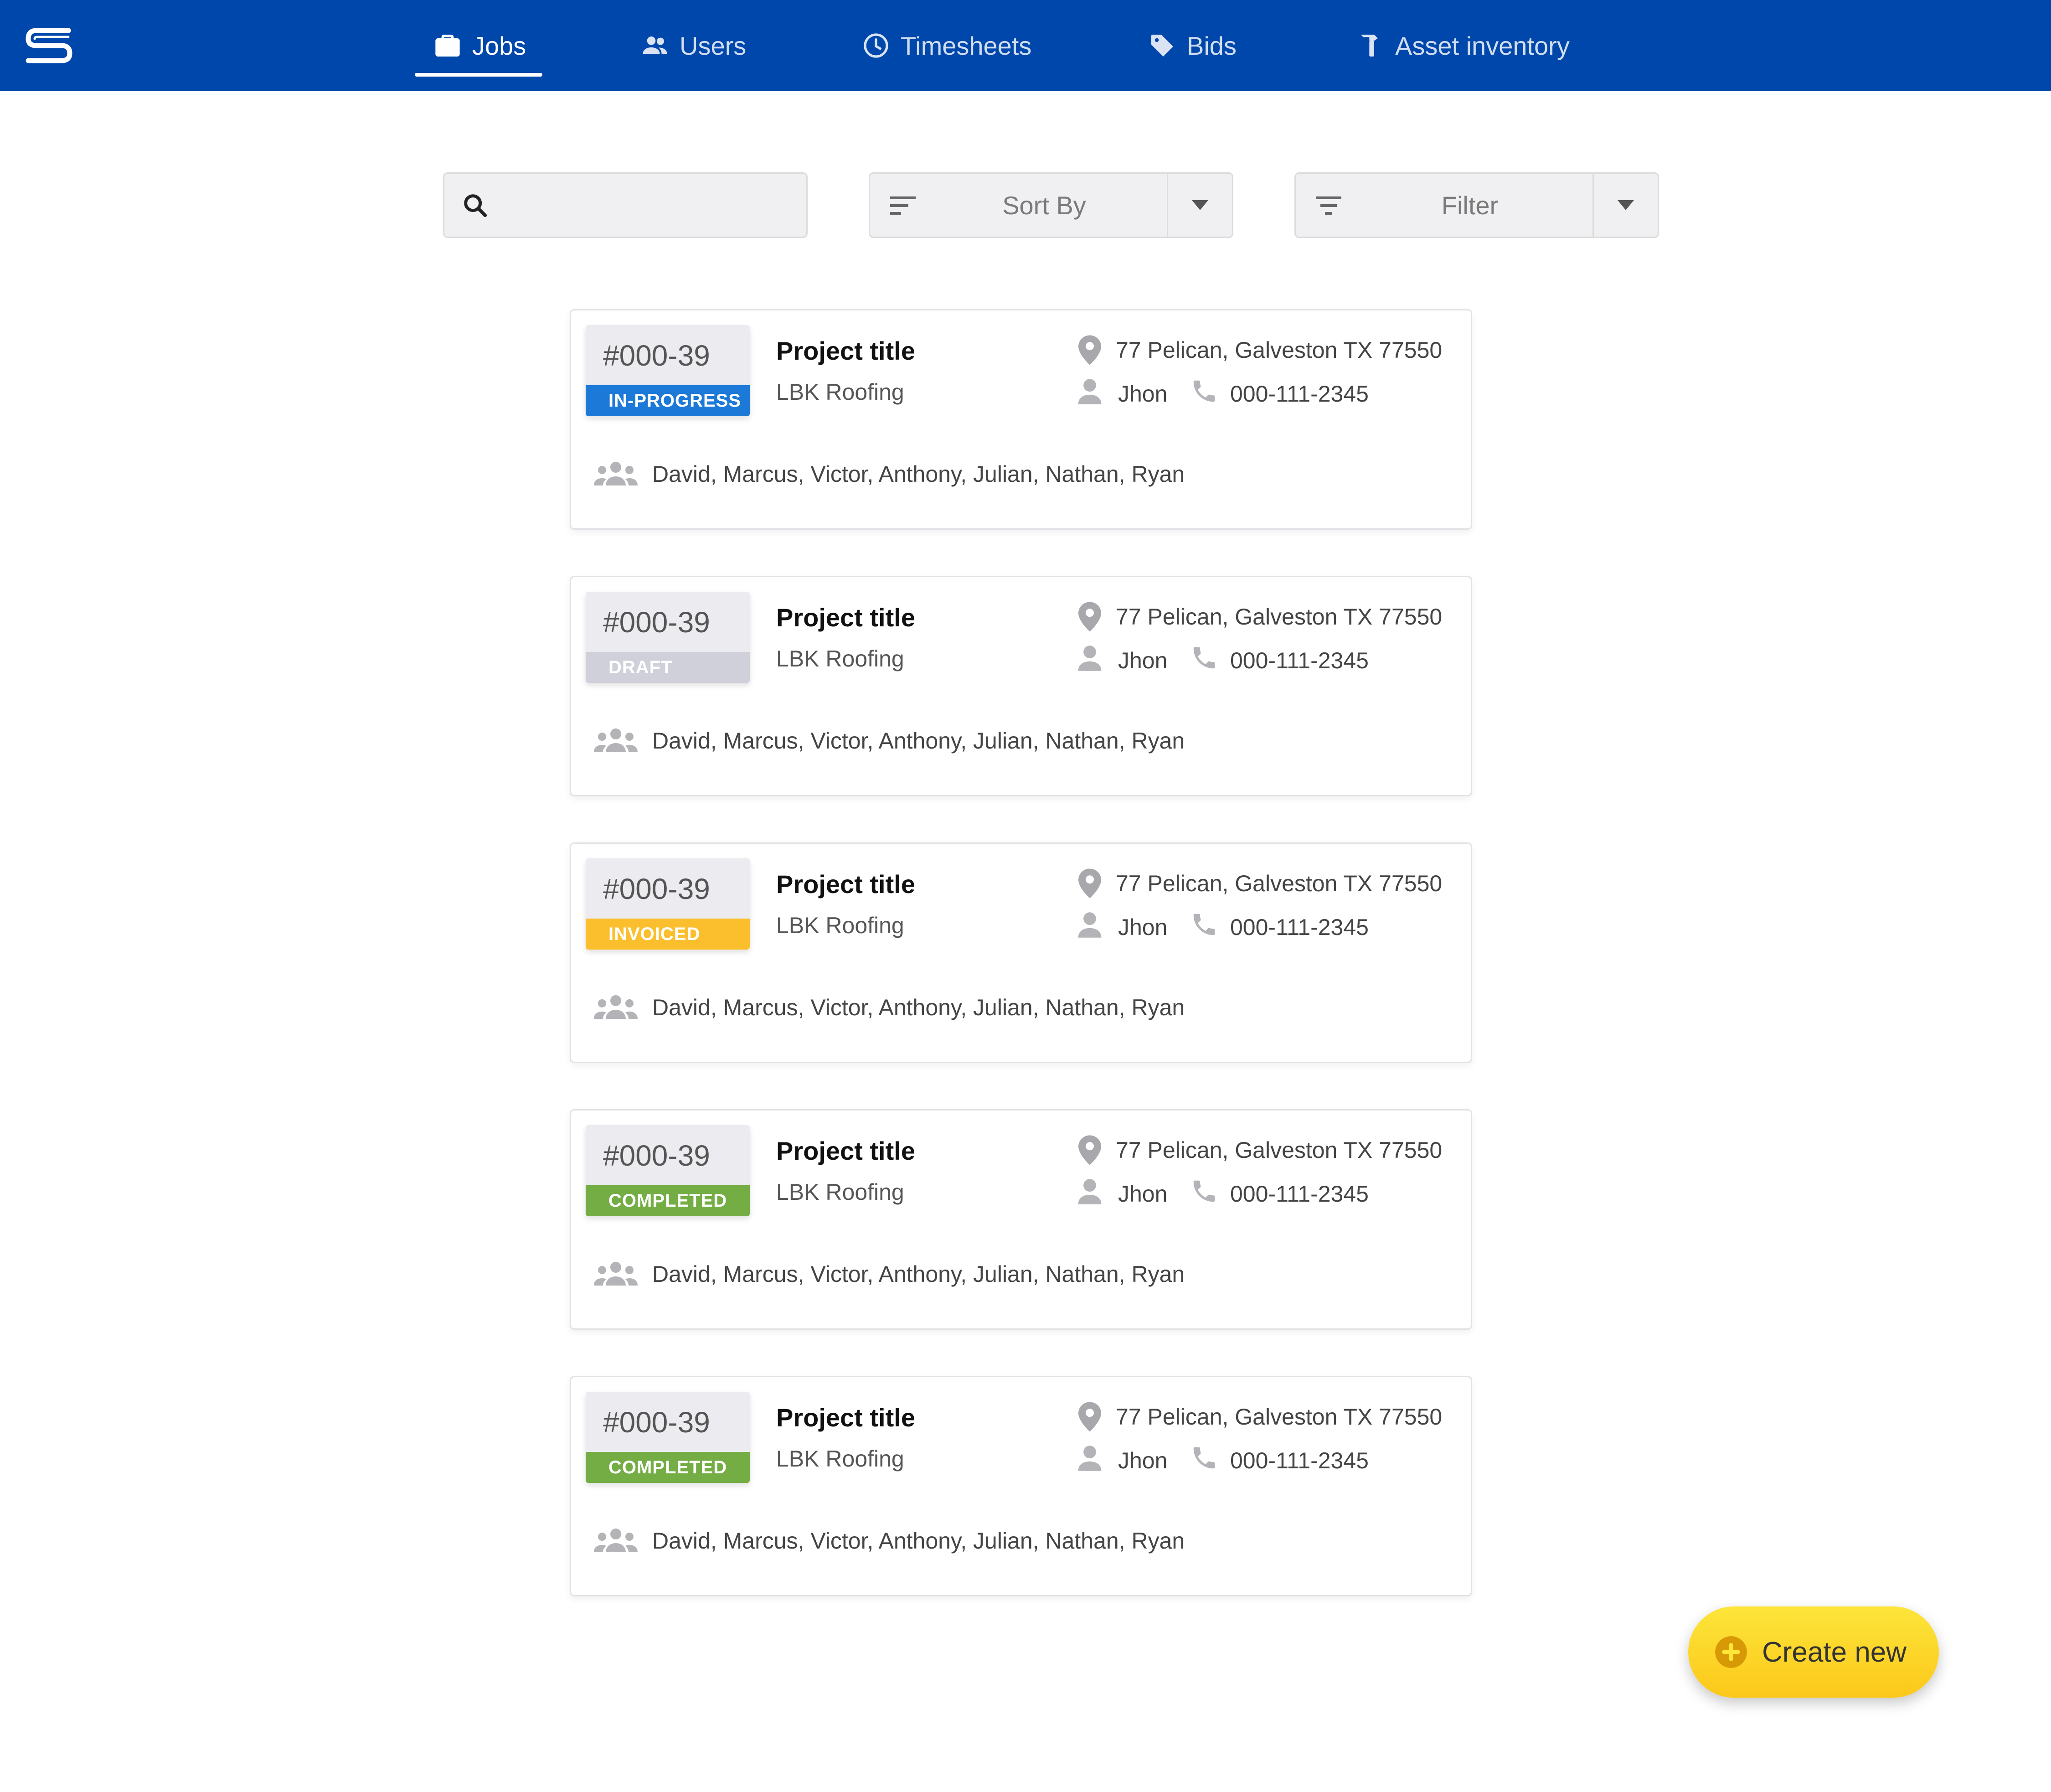 The width and height of the screenshot is (2051, 1792). What do you see at coordinates (903, 205) in the screenshot?
I see `sort-icon` at bounding box center [903, 205].